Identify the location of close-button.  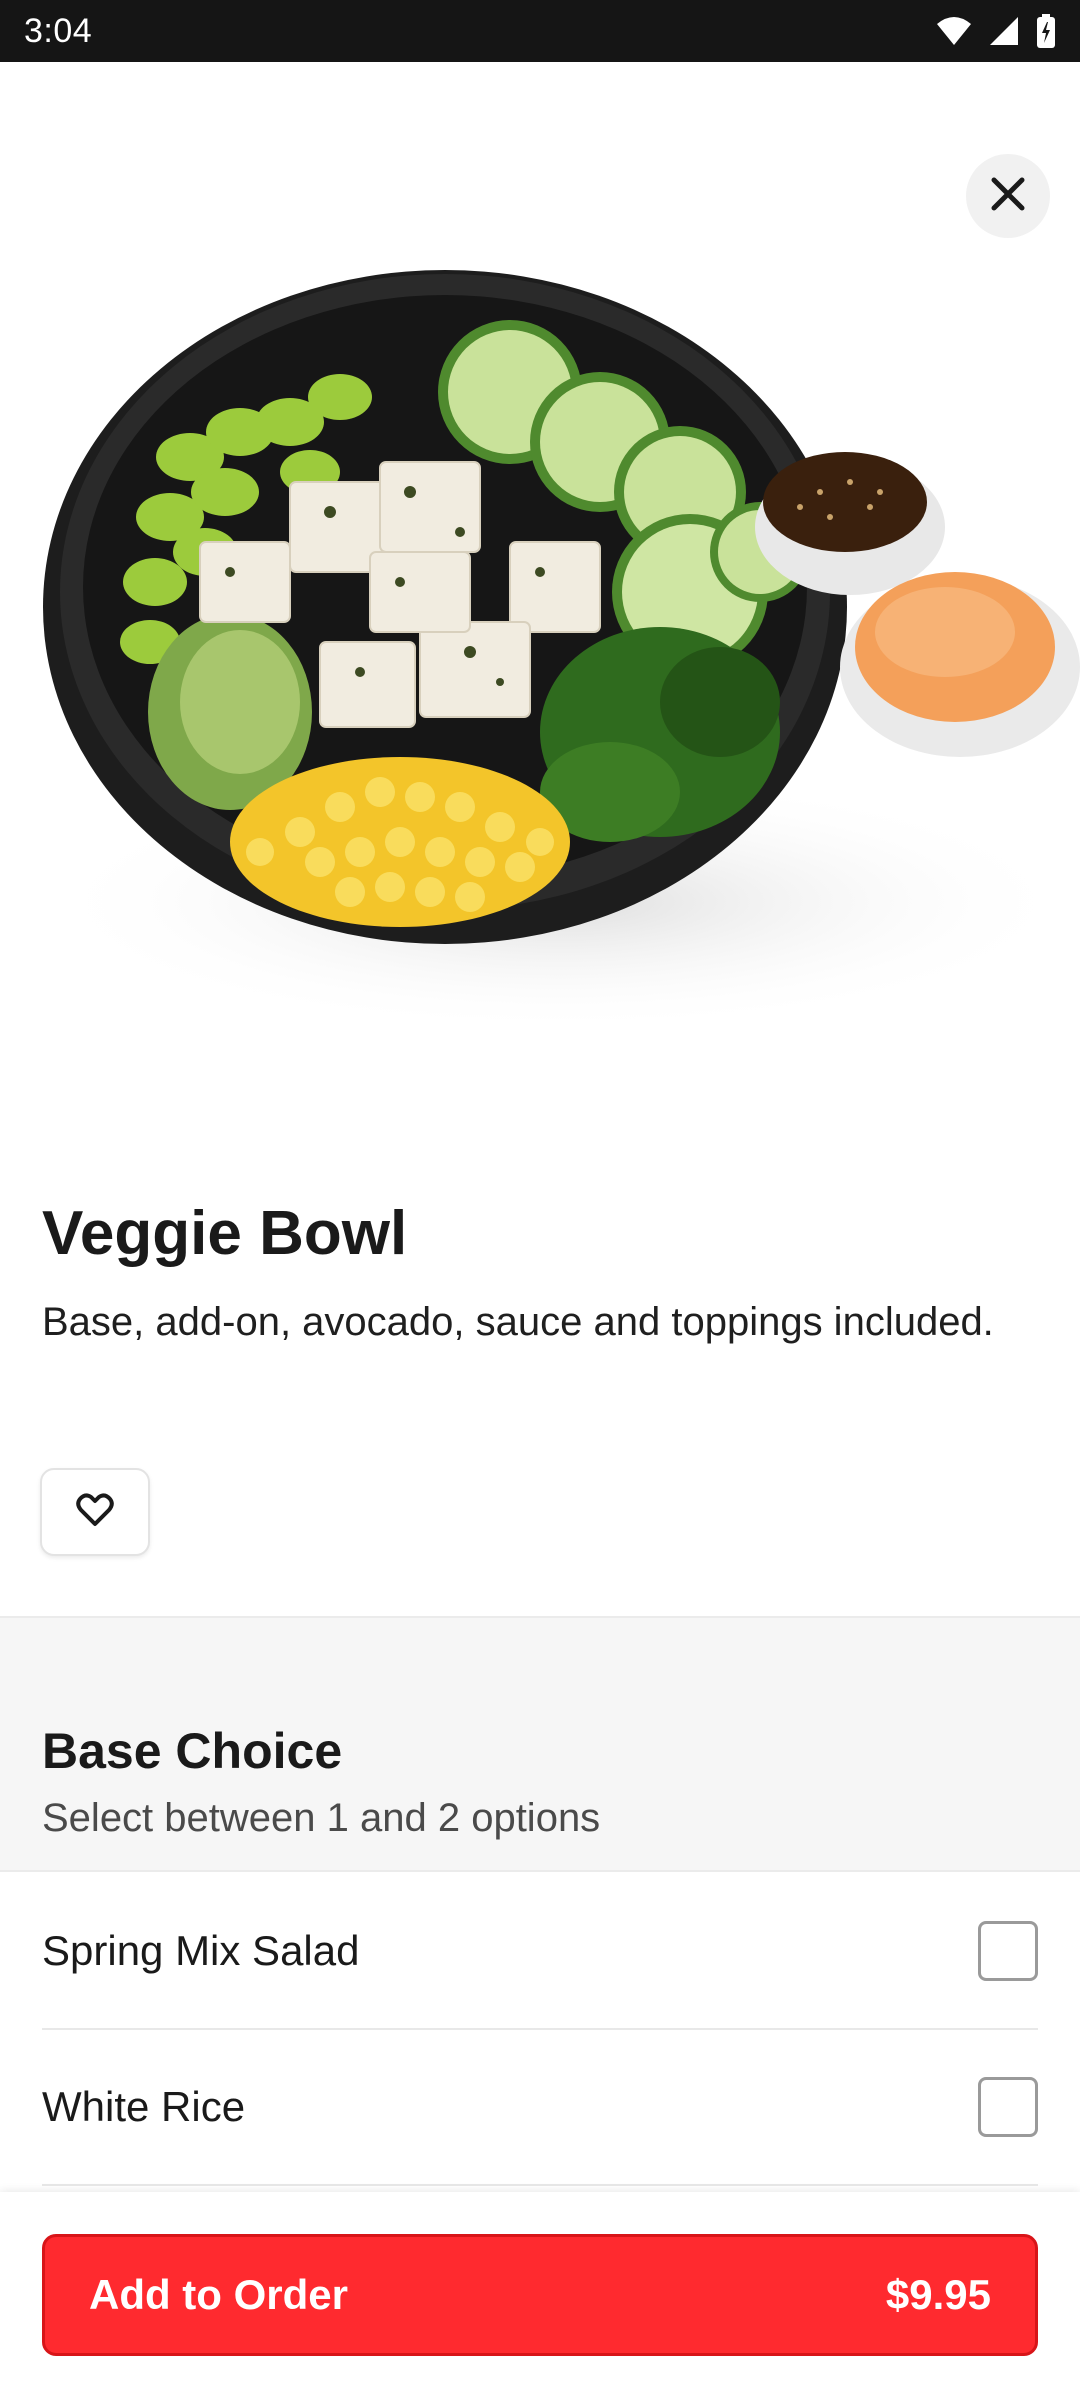
(1008, 196).